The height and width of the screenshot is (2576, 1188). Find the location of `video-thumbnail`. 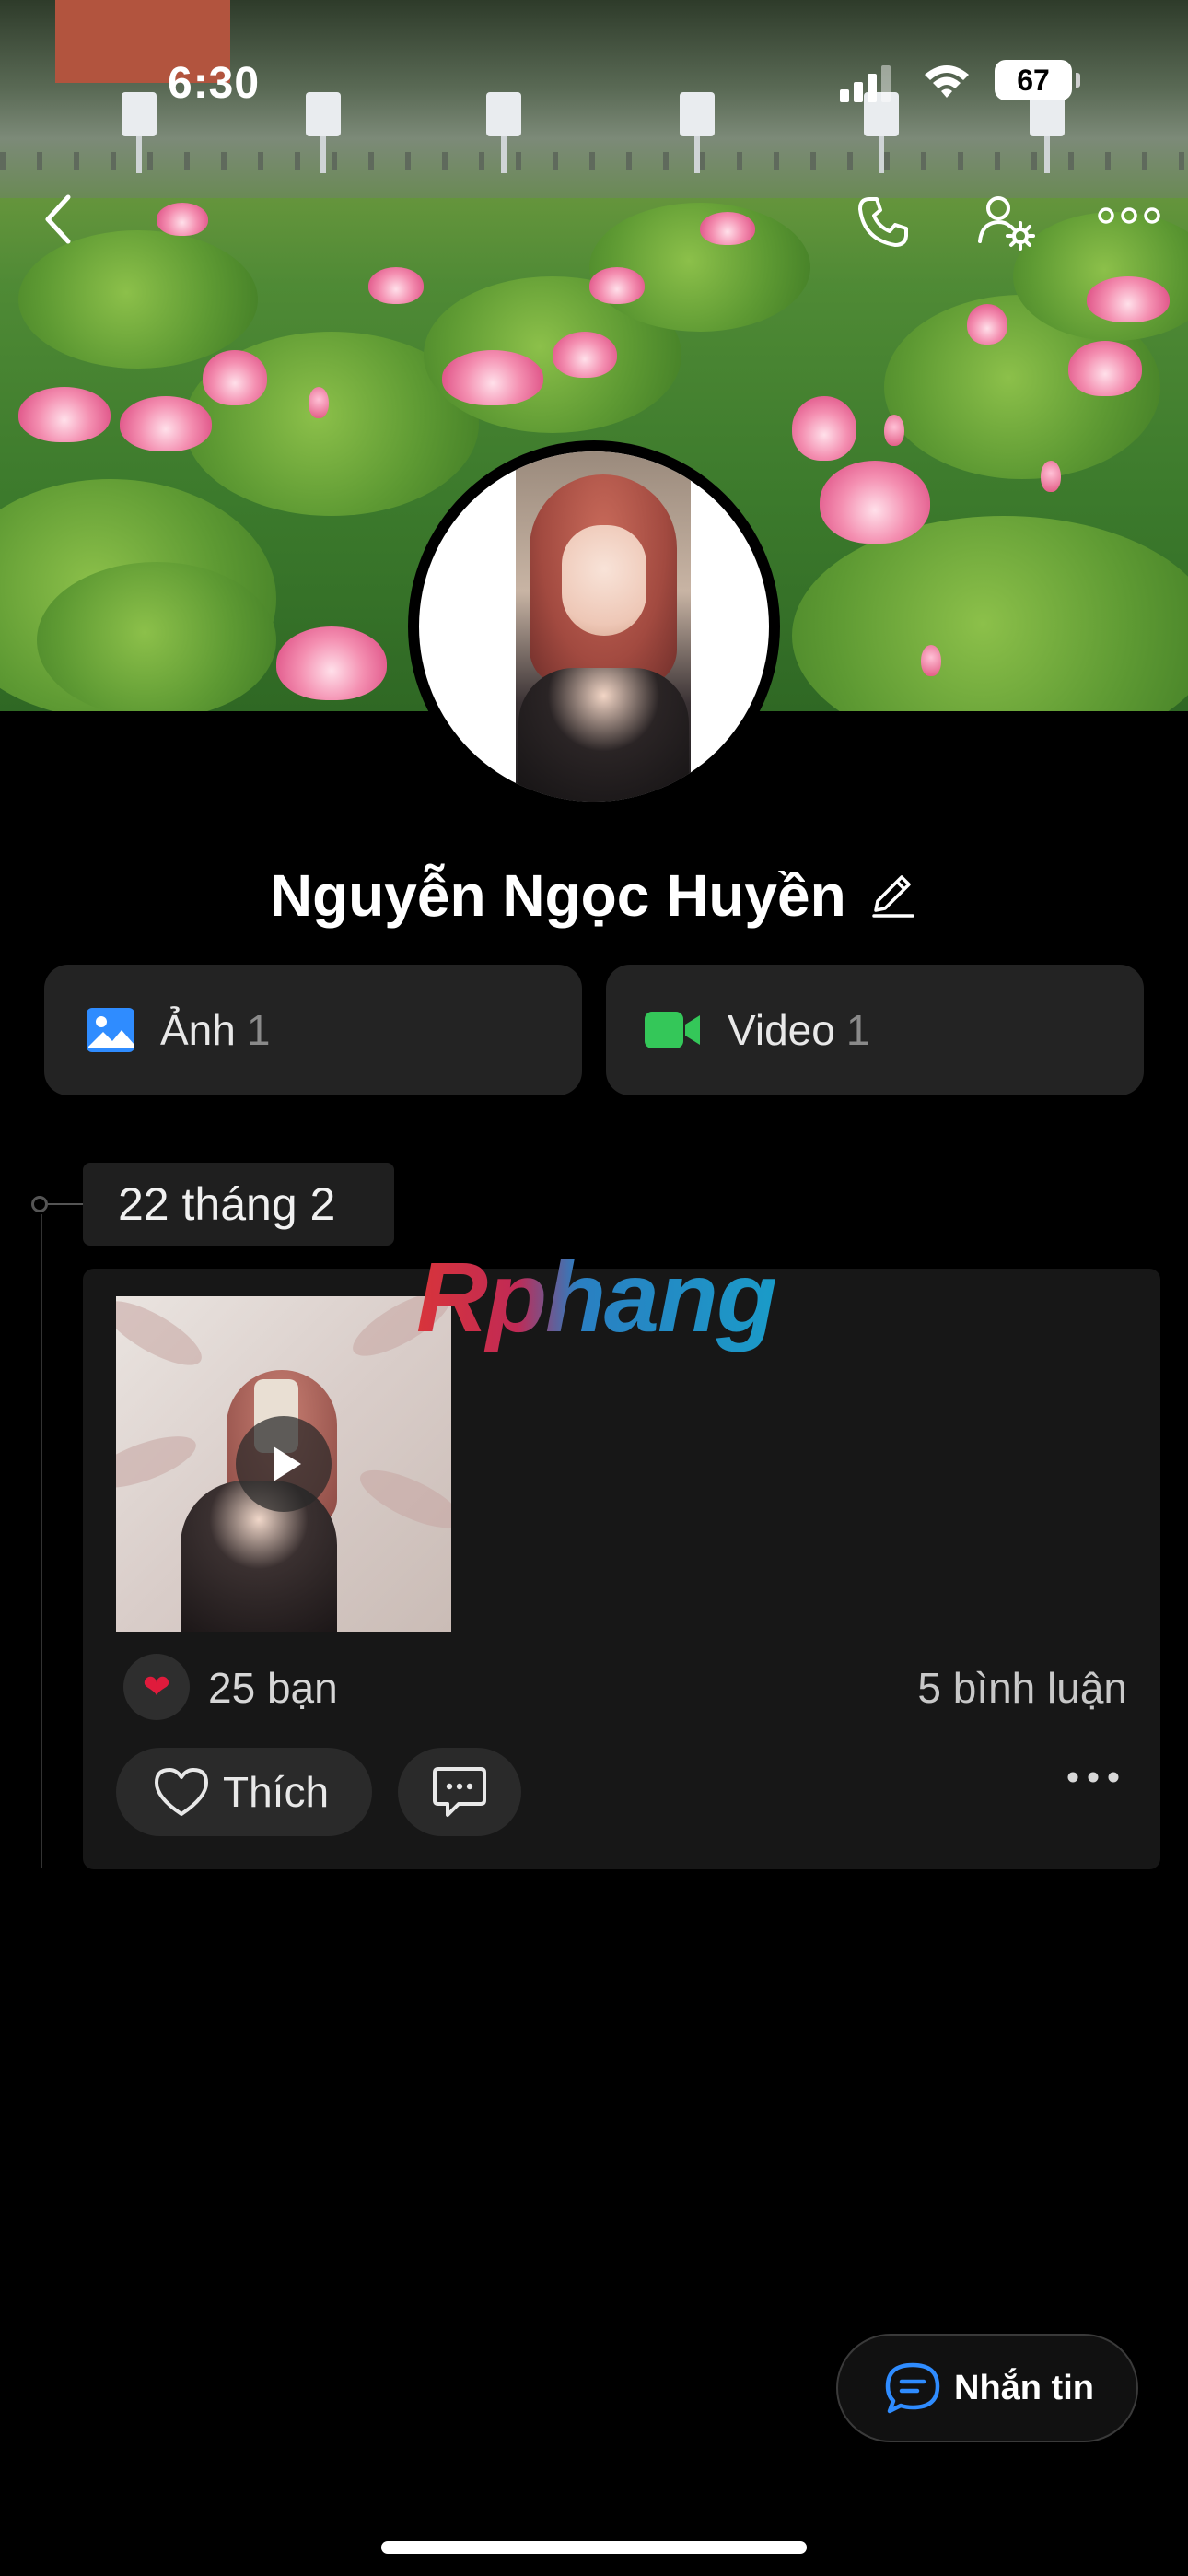

video-thumbnail is located at coordinates (283, 1464).